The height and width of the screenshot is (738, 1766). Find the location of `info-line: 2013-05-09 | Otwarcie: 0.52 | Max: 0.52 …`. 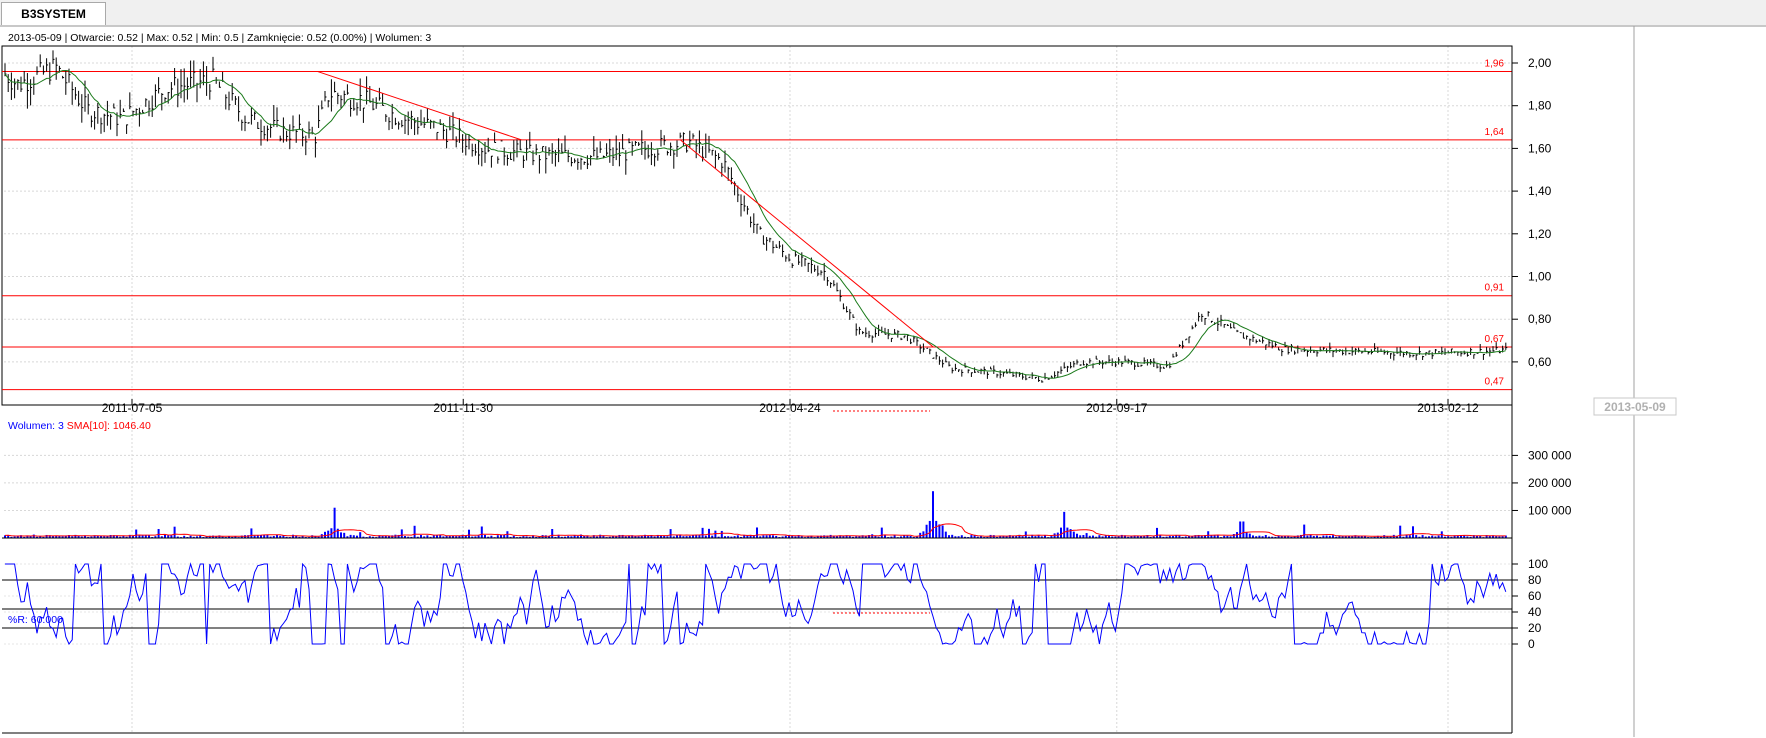

info-line: 2013-05-09 | Otwarcie: 0.52 | Max: 0.52 … is located at coordinates (219, 38).